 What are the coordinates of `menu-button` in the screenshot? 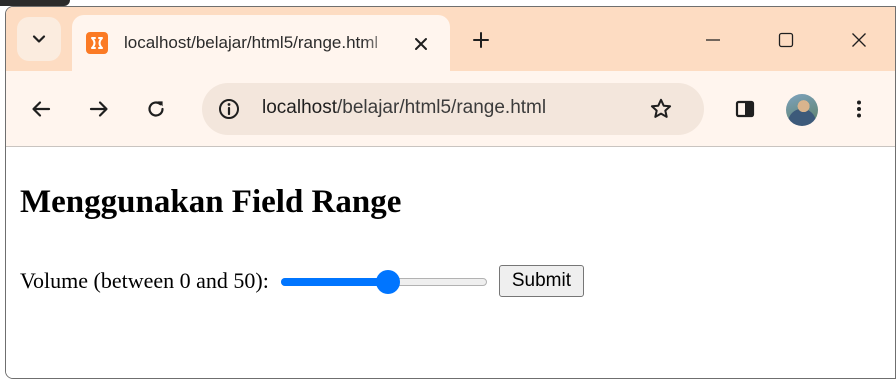 It's located at (859, 109).